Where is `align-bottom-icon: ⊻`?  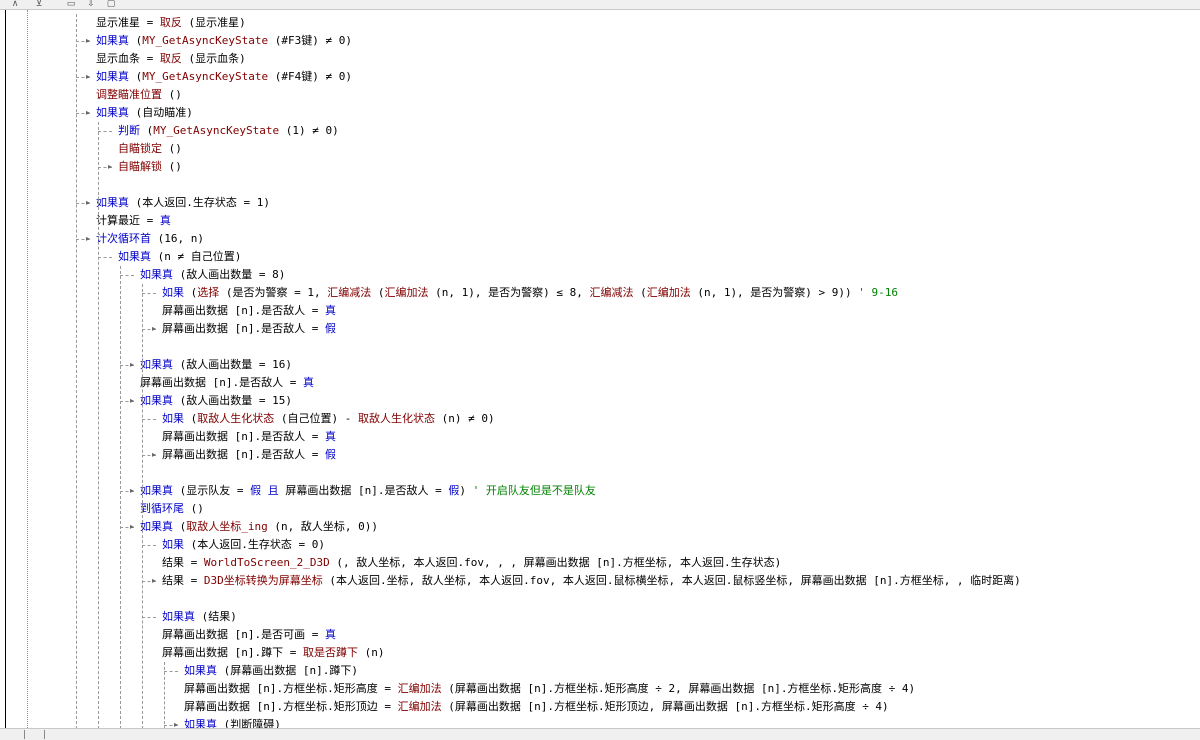 align-bottom-icon: ⊻ is located at coordinates (39, 4).